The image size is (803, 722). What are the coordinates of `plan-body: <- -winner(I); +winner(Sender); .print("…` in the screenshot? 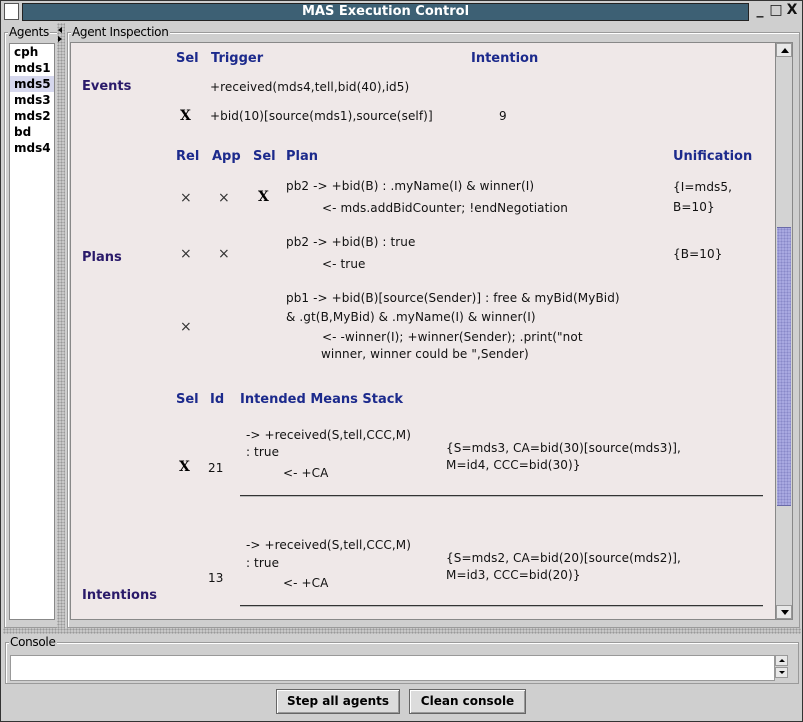 It's located at (452, 337).